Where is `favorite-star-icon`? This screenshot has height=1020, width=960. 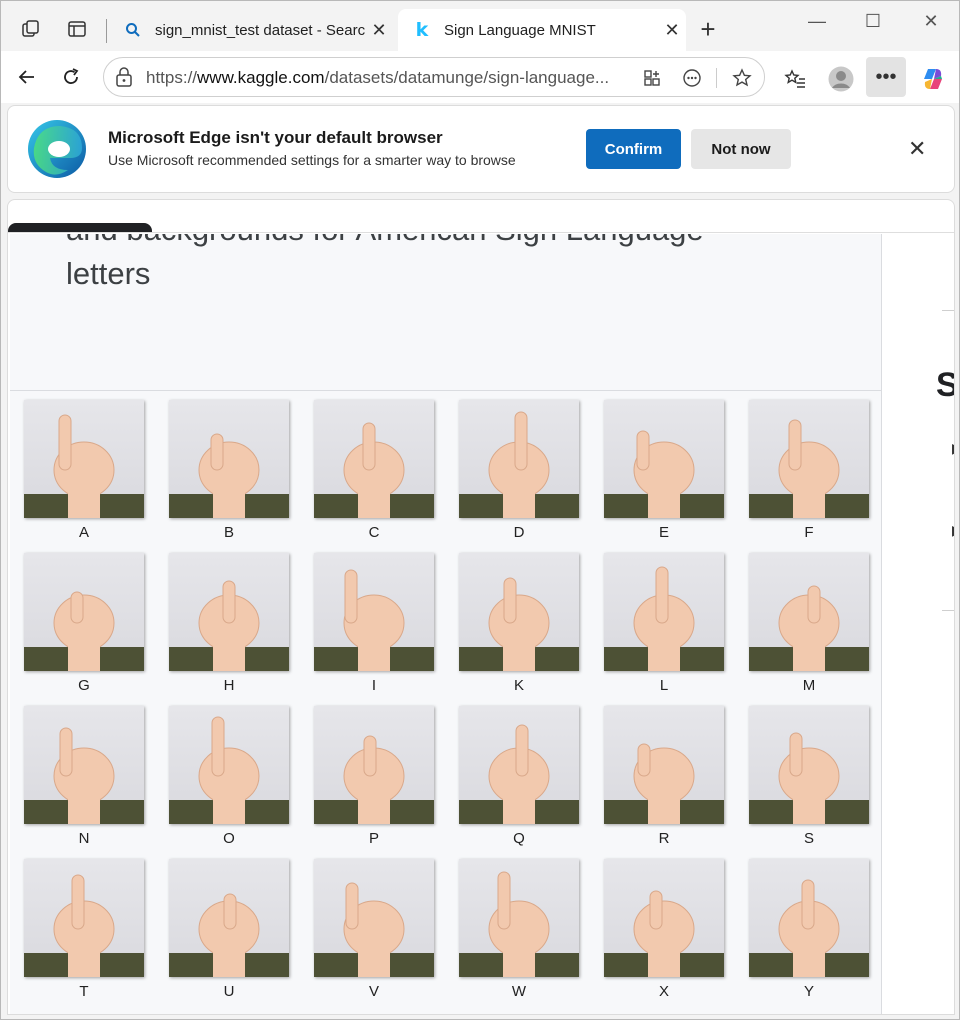 favorite-star-icon is located at coordinates (742, 78).